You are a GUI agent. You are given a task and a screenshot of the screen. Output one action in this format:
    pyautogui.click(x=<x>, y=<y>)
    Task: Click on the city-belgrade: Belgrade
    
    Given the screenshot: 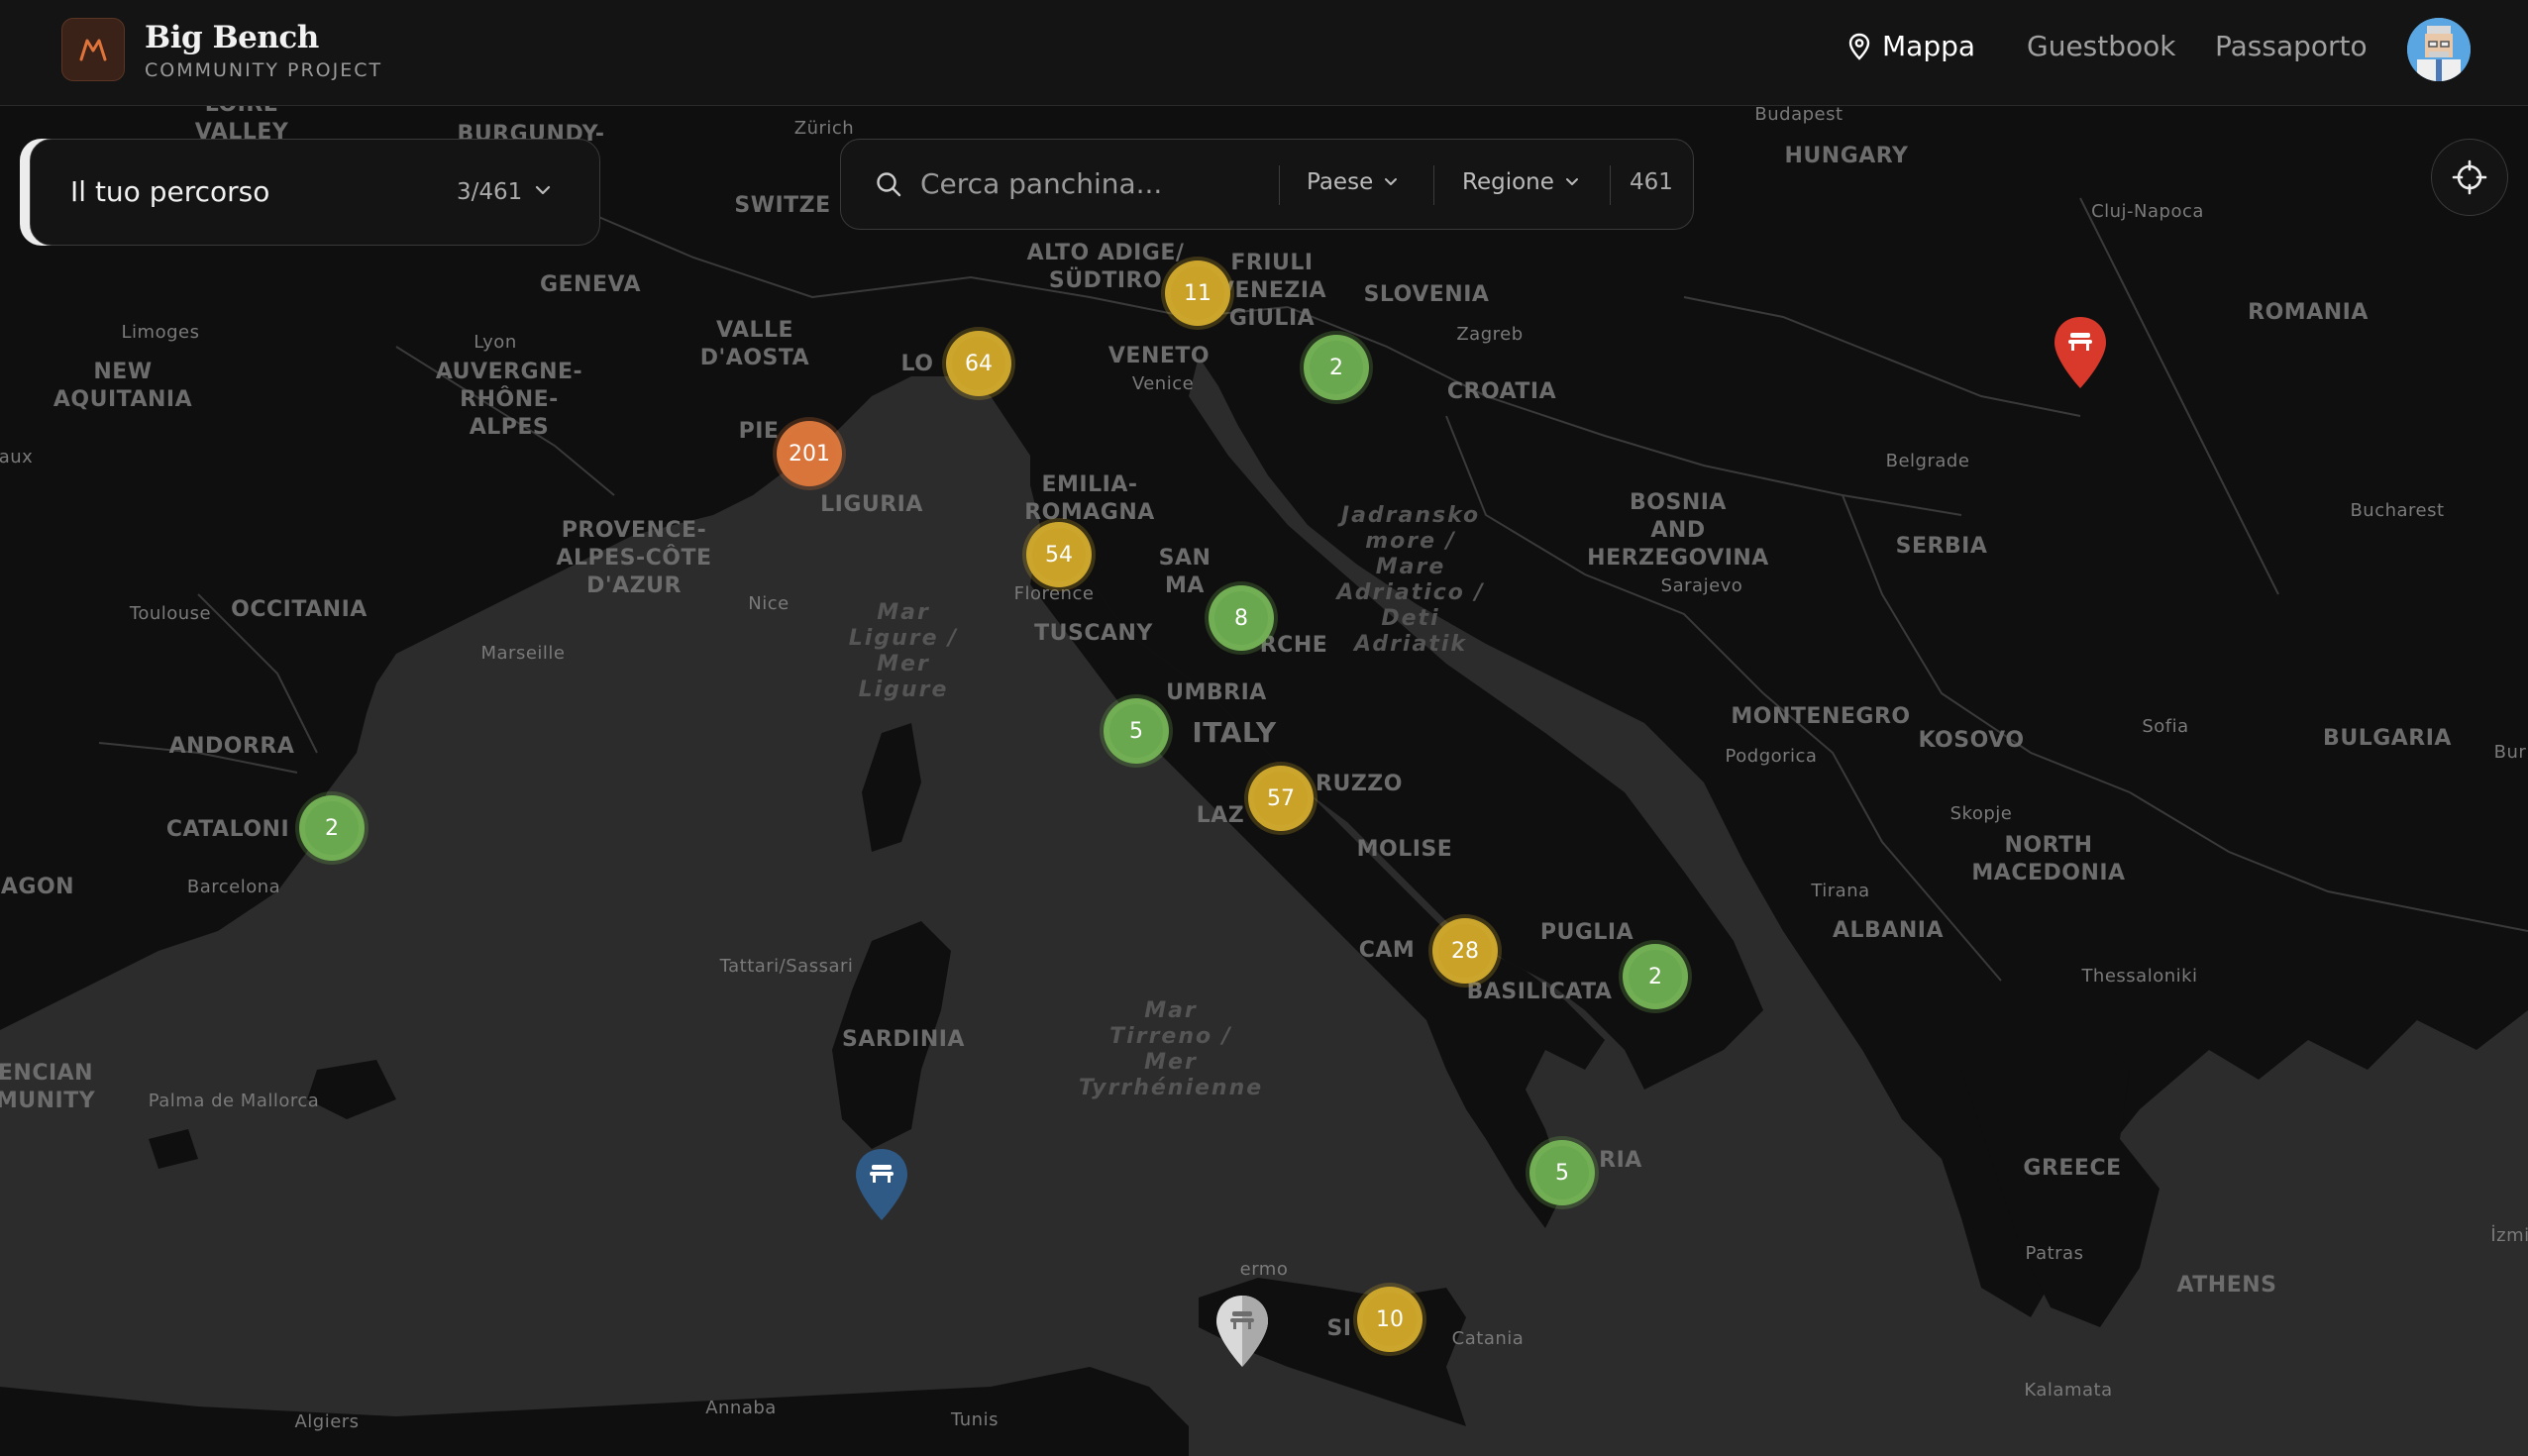 What is the action you would take?
    pyautogui.click(x=1927, y=461)
    